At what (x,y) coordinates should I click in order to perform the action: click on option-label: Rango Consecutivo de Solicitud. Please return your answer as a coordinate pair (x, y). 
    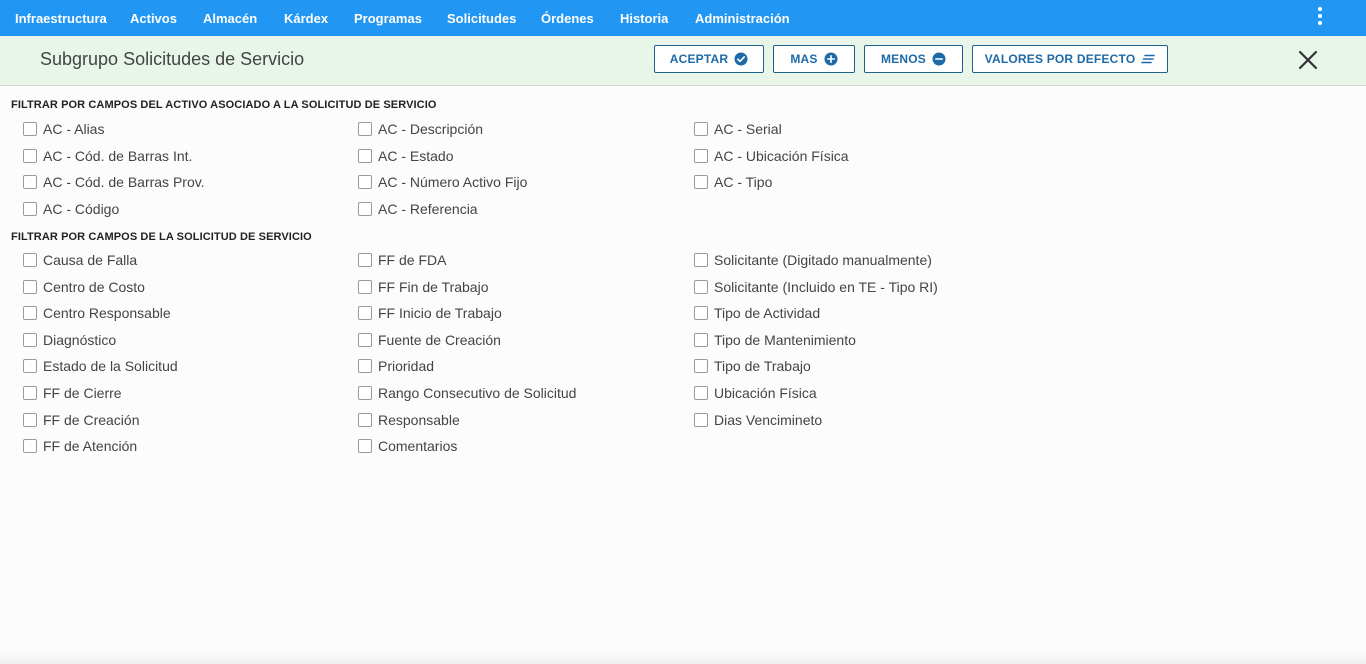
    Looking at the image, I should click on (477, 393).